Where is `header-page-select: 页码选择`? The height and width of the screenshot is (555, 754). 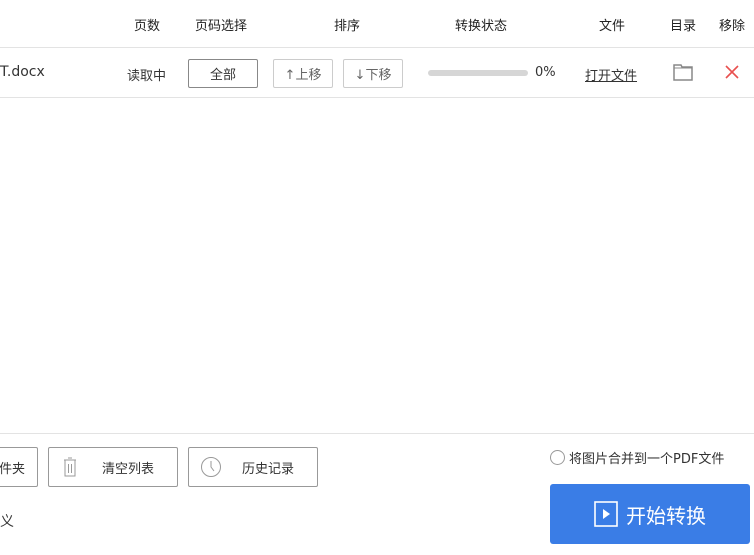 header-page-select: 页码选择 is located at coordinates (221, 26).